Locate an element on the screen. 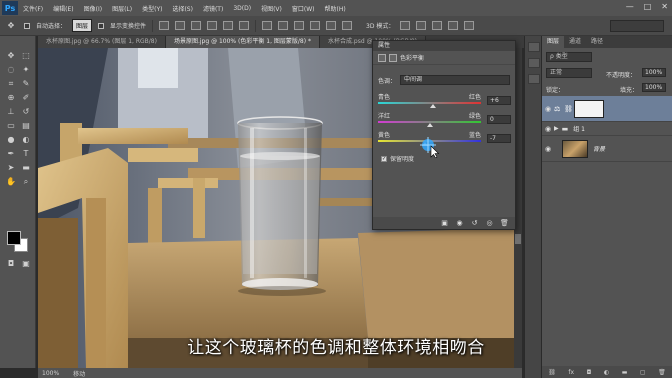  layer-row-group: ◉ ▶ ▬ 组 1 is located at coordinates (607, 129).